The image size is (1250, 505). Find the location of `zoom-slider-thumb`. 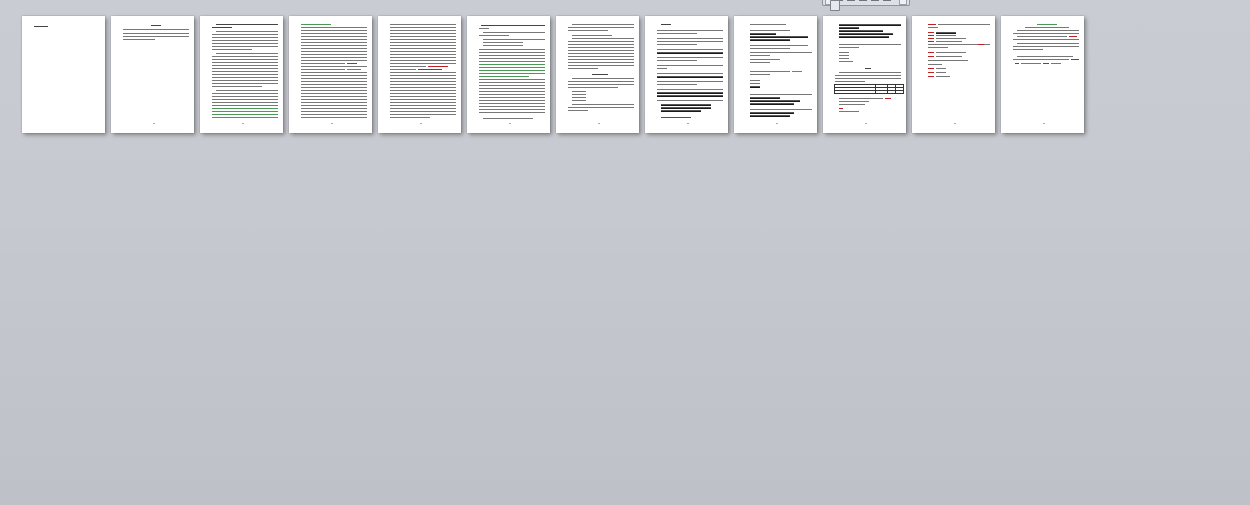

zoom-slider-thumb is located at coordinates (835, 5).